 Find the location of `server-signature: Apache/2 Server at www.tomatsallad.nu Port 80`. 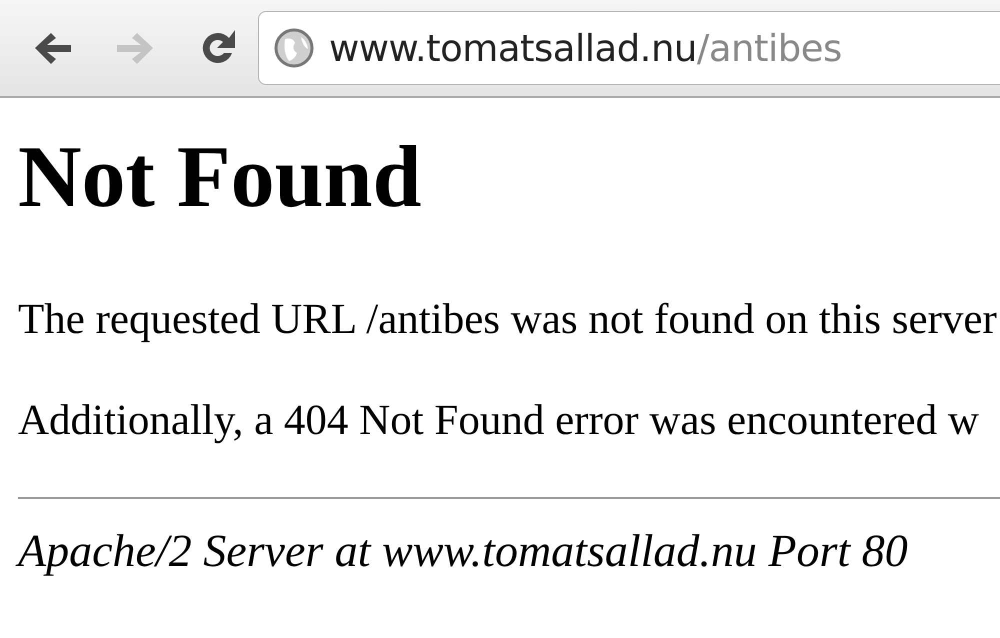

server-signature: Apache/2 Server at www.tomatsallad.nu Port 80 is located at coordinates (463, 551).